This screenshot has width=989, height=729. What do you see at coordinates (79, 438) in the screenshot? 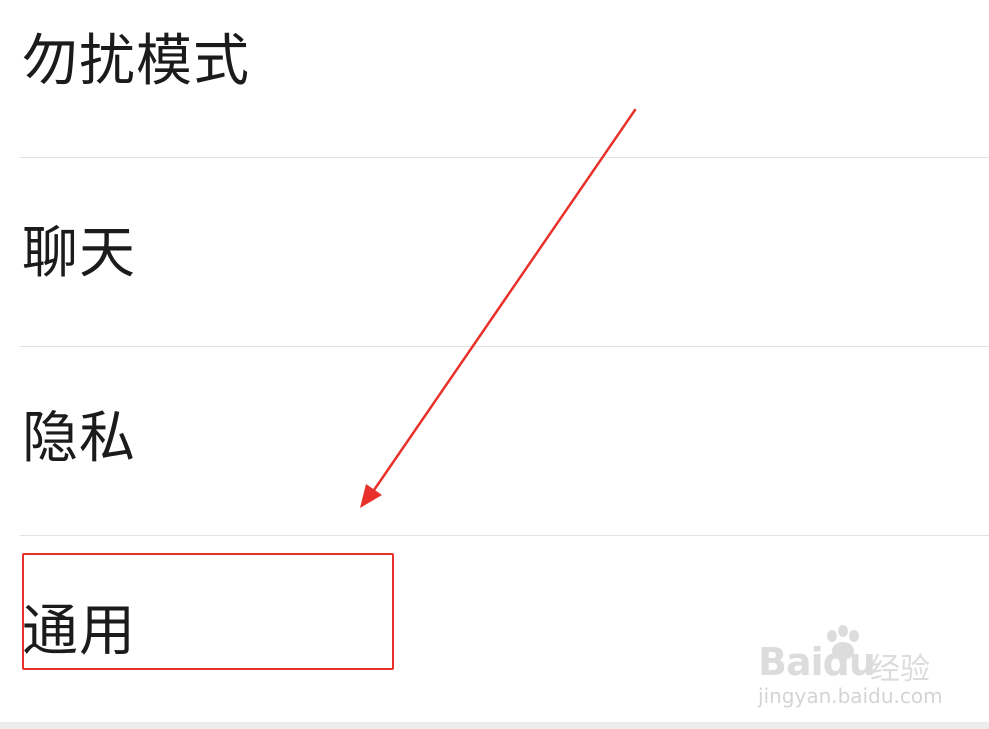
I see `settings-item-label: 隐私` at bounding box center [79, 438].